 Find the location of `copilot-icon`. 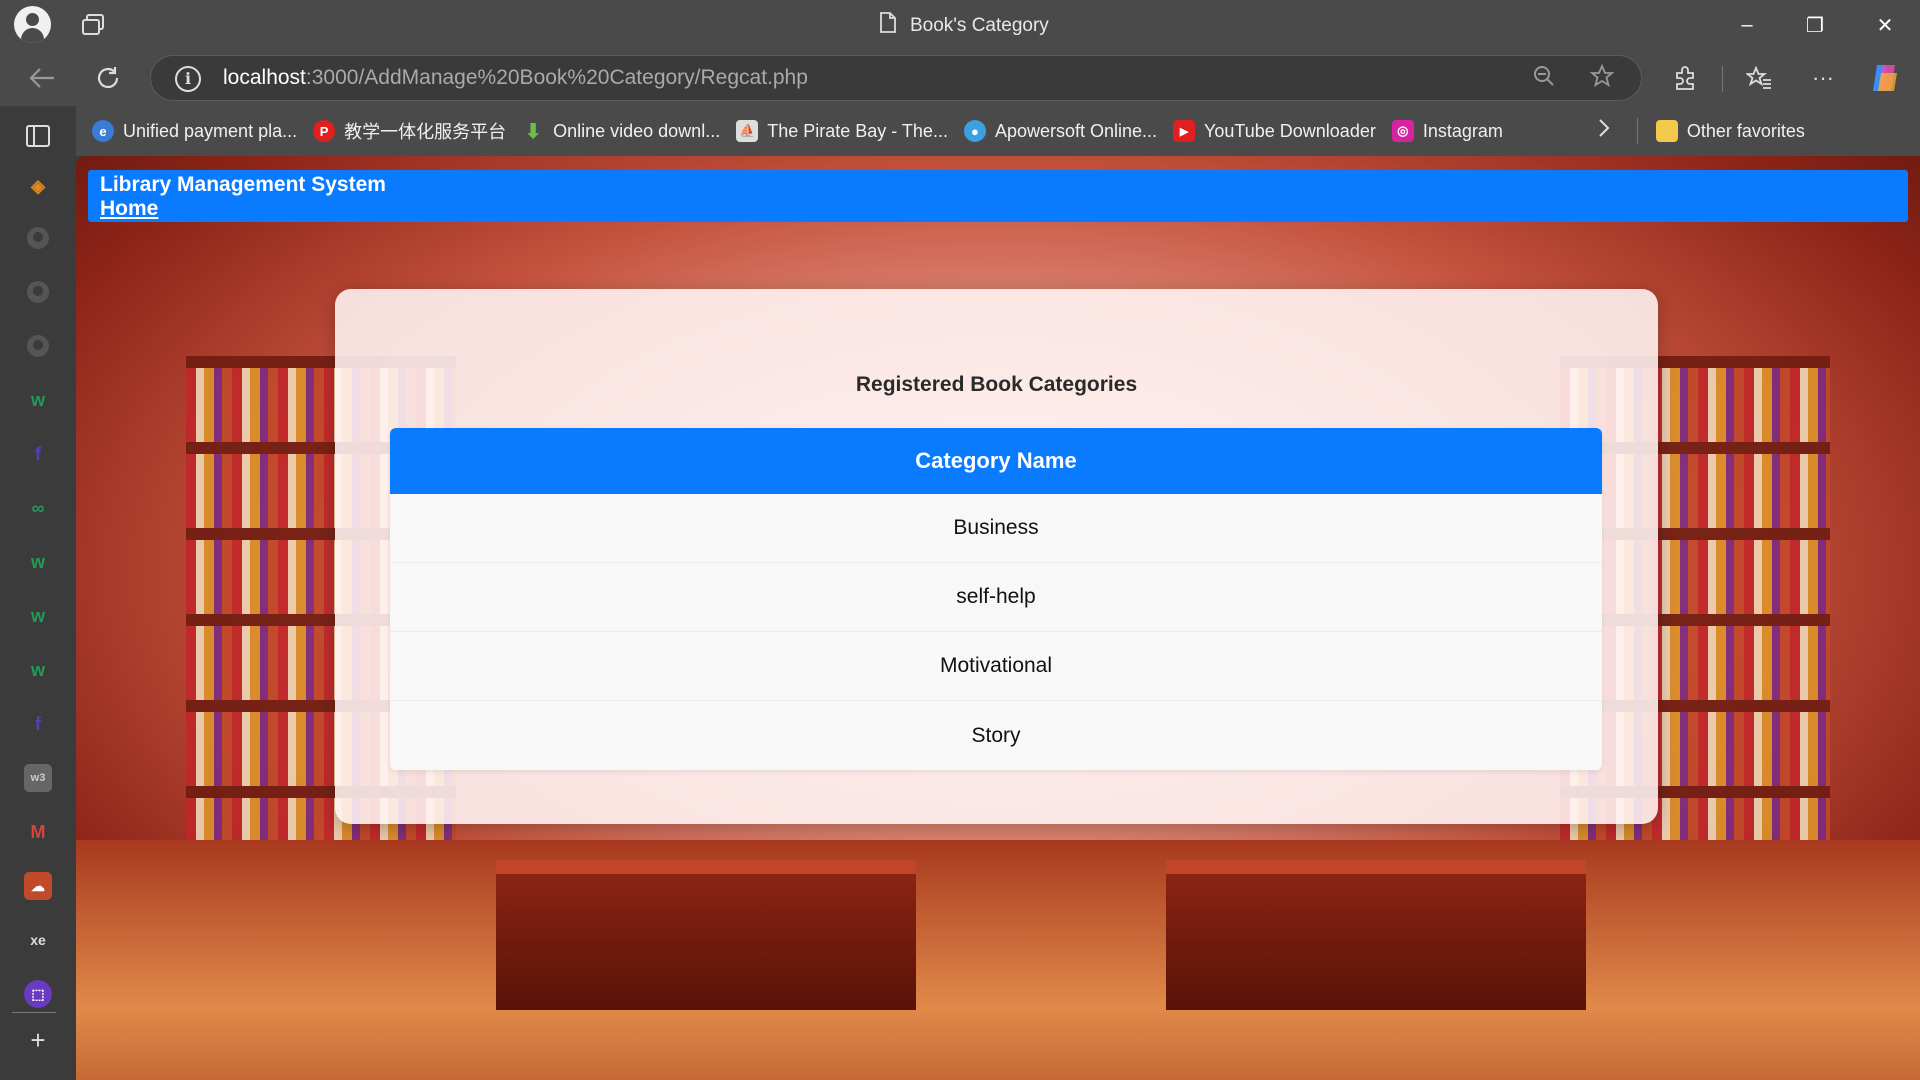

copilot-icon is located at coordinates (1885, 78).